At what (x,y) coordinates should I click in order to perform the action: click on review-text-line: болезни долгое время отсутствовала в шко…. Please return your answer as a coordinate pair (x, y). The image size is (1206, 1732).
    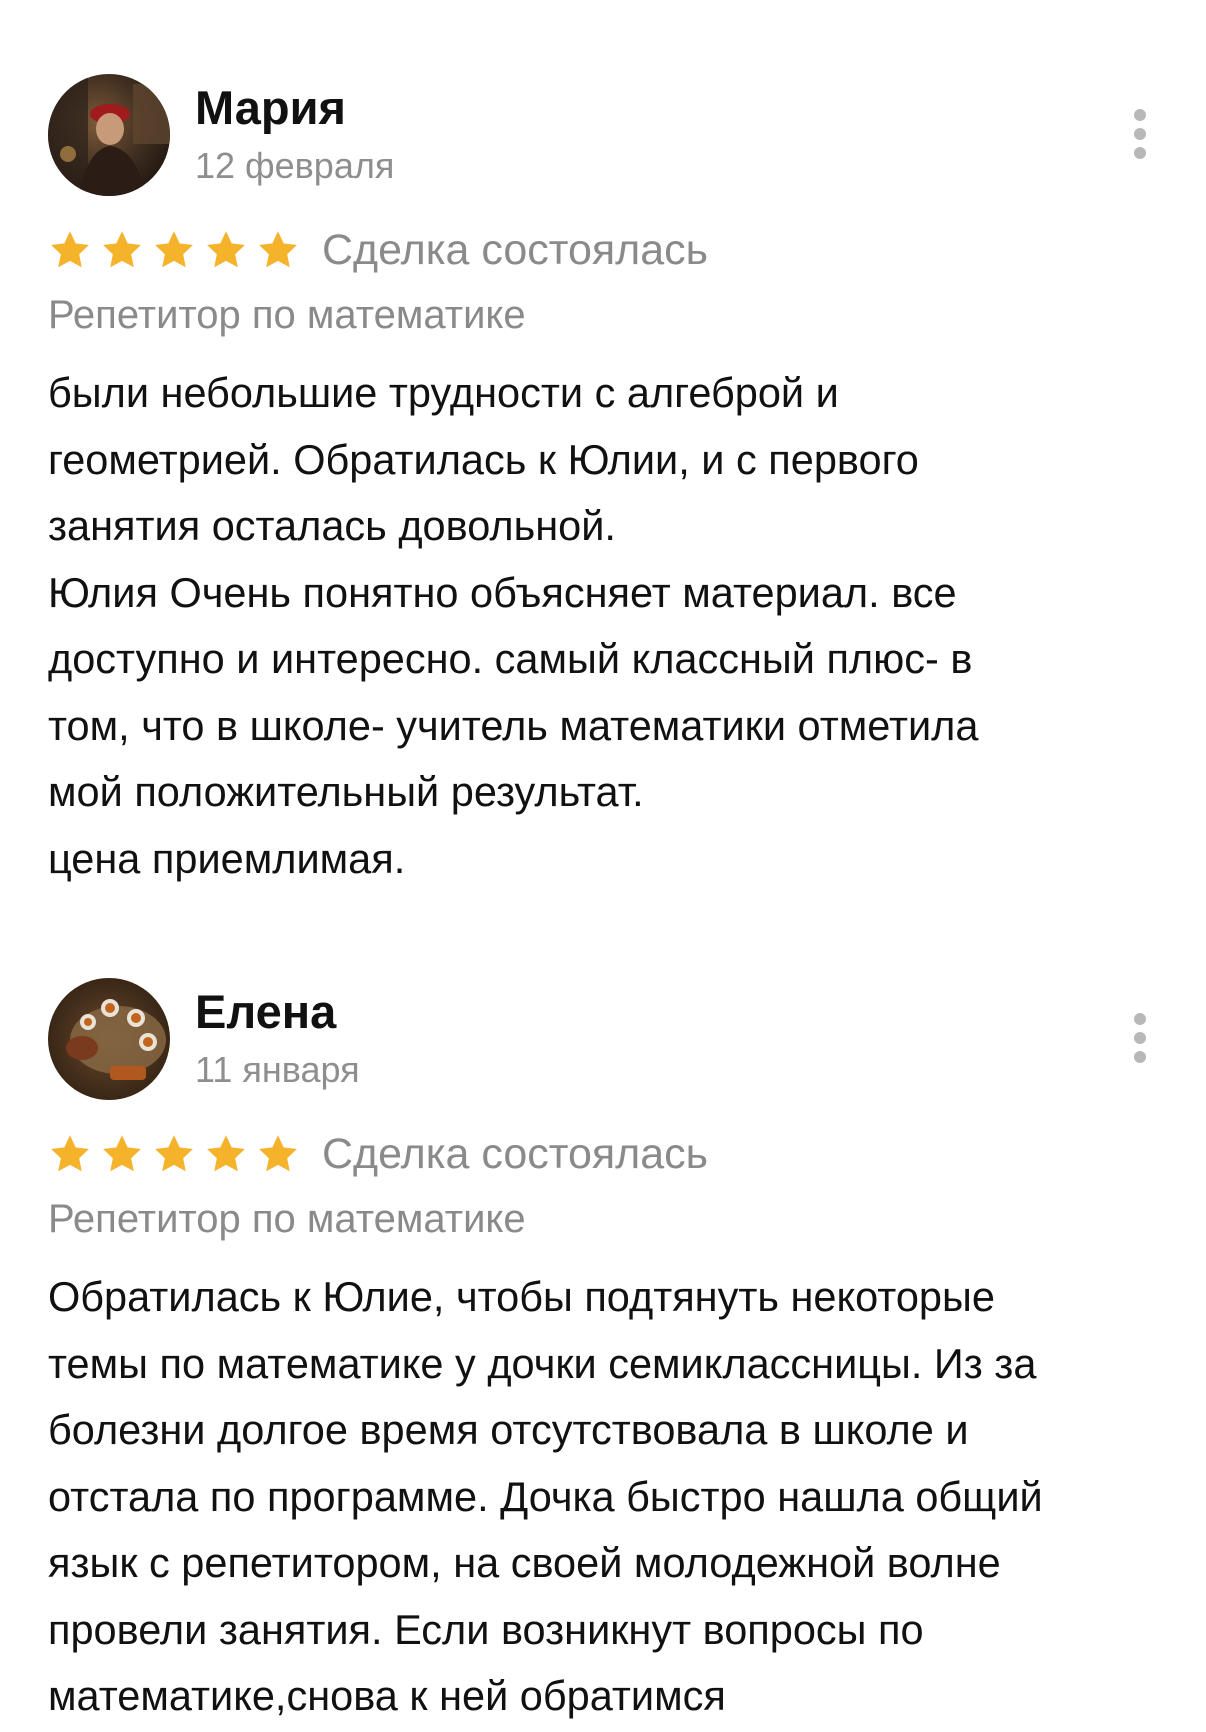
    Looking at the image, I should click on (508, 1429).